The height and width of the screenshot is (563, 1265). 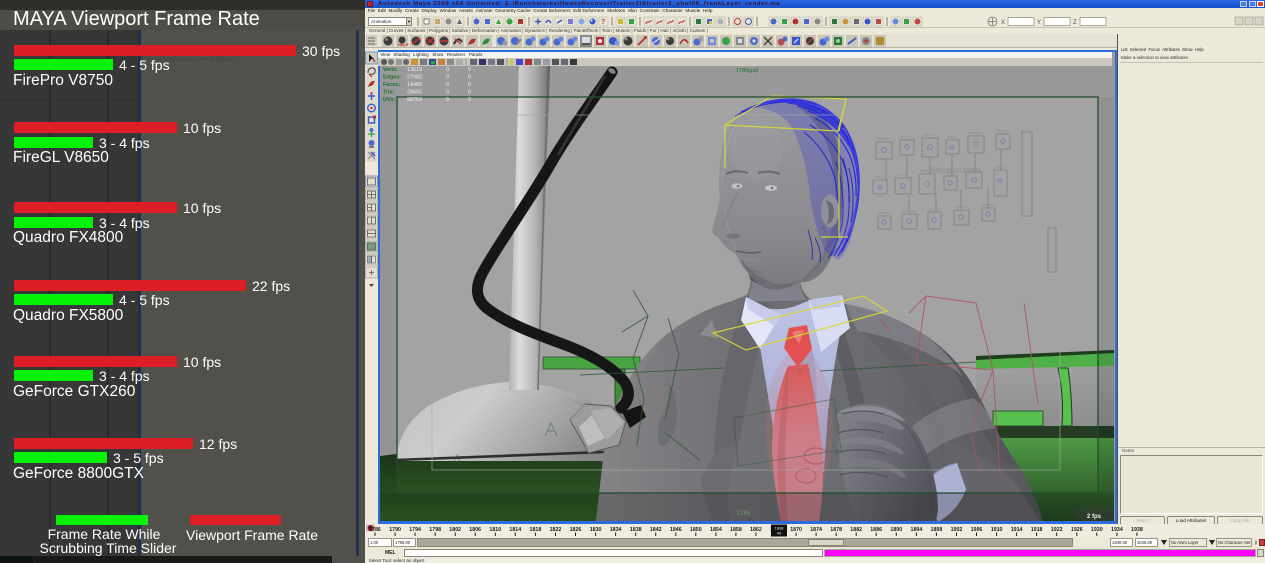 I want to click on svg-text: 1898, so click(x=937, y=530).